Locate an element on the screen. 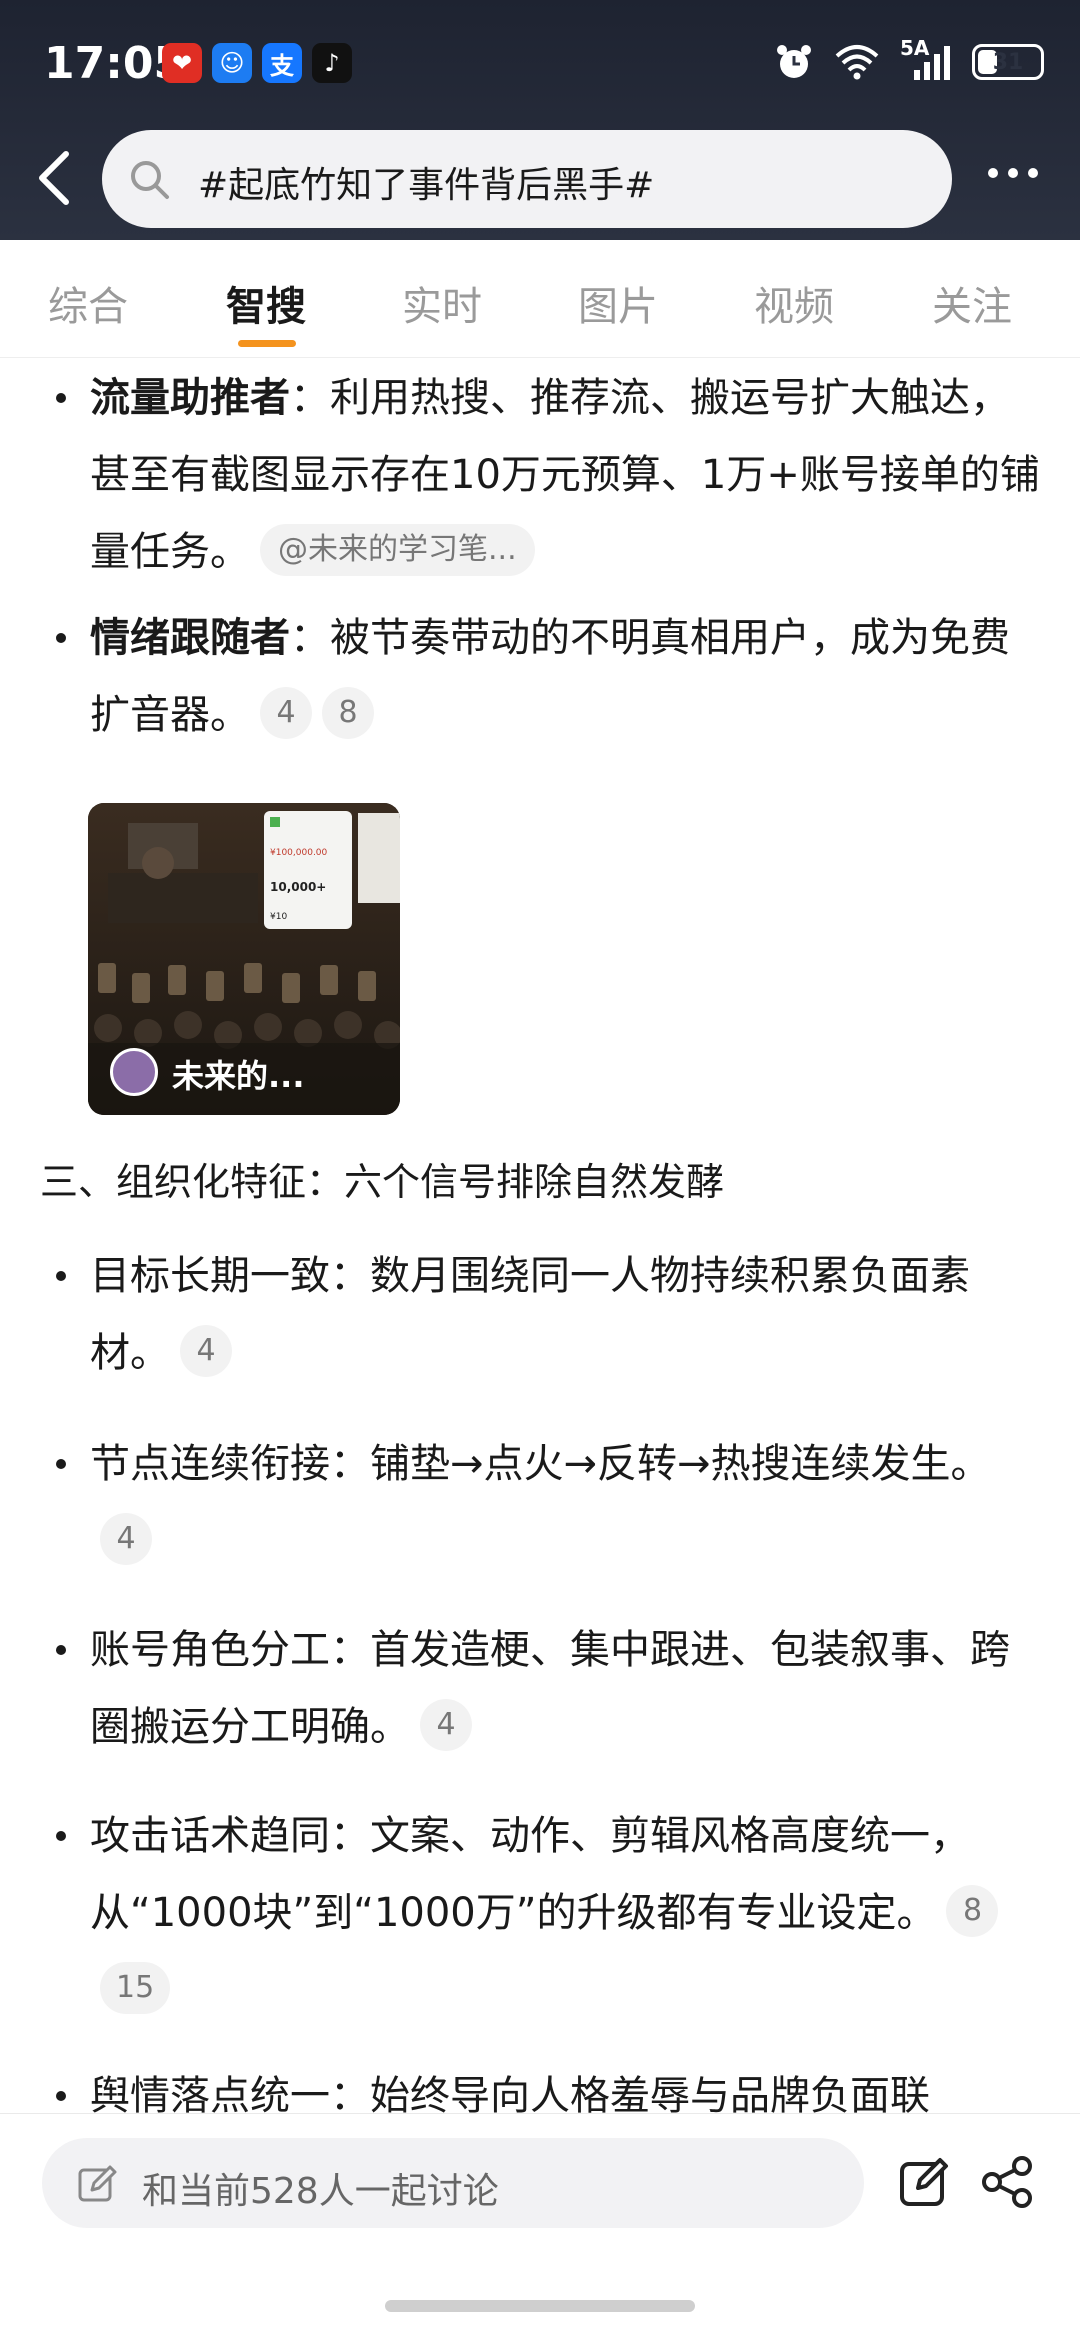 This screenshot has width=1080, height=2330. robot-app-icon: ☺ is located at coordinates (232, 63).